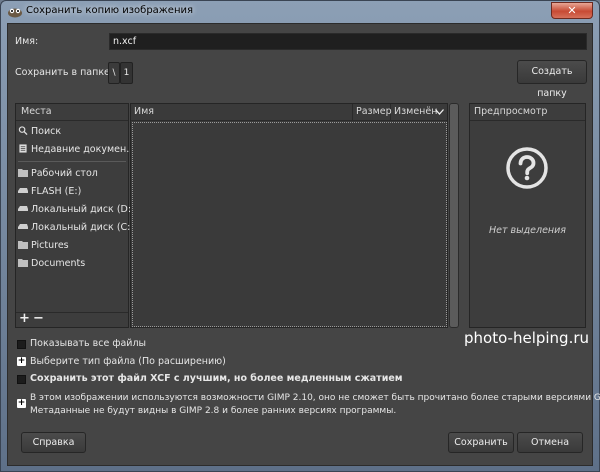  What do you see at coordinates (527, 338) in the screenshot?
I see `watermark-text: photo-helping.ru` at bounding box center [527, 338].